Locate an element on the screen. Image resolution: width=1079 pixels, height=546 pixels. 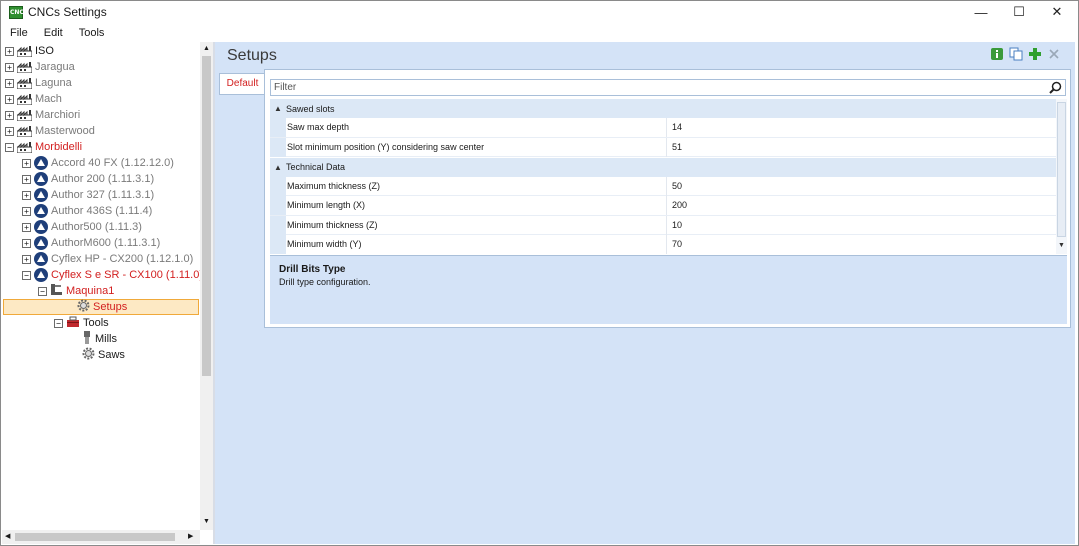
tree-item: − Morbidelli is located at coordinates (43, 147).